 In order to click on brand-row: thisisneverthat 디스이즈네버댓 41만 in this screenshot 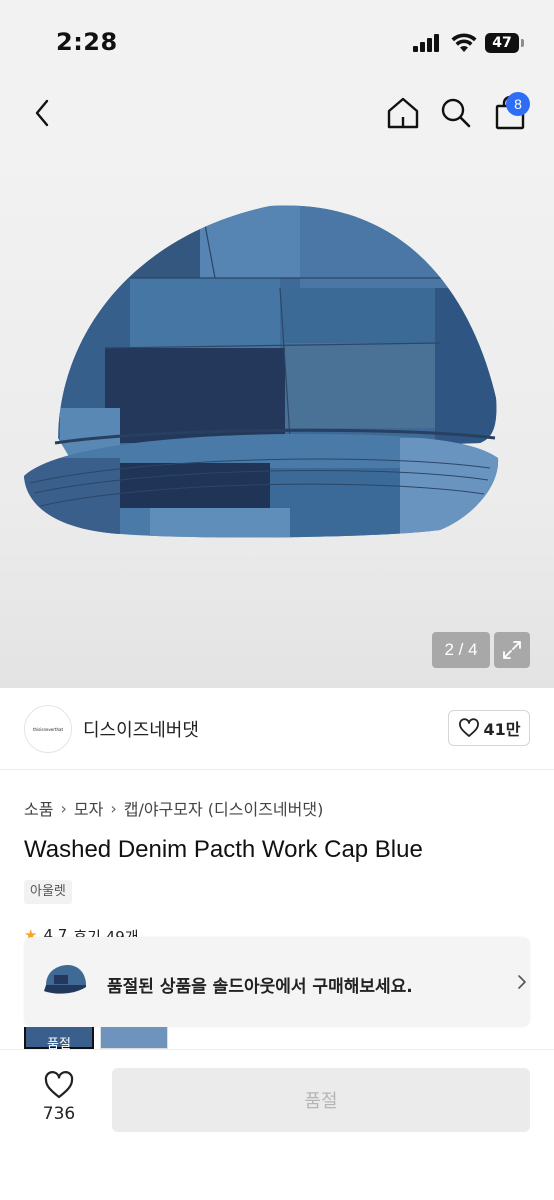, I will do `click(277, 729)`.